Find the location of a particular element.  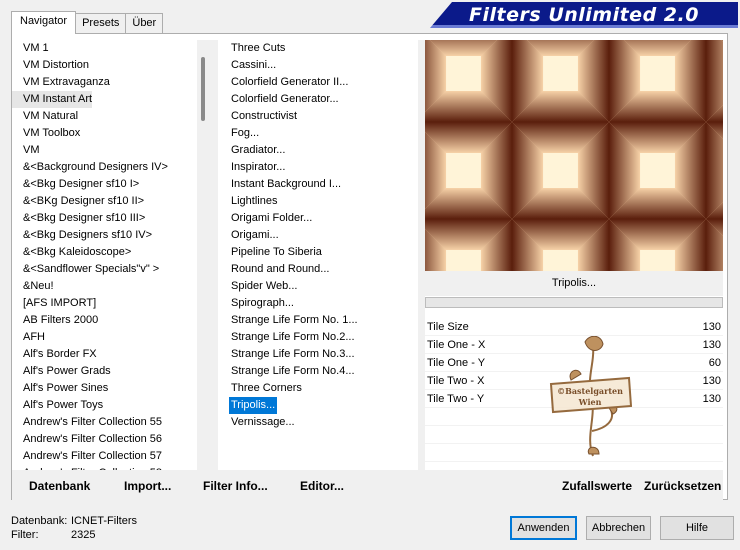

tab-navigator: Navigator is located at coordinates (44, 22).